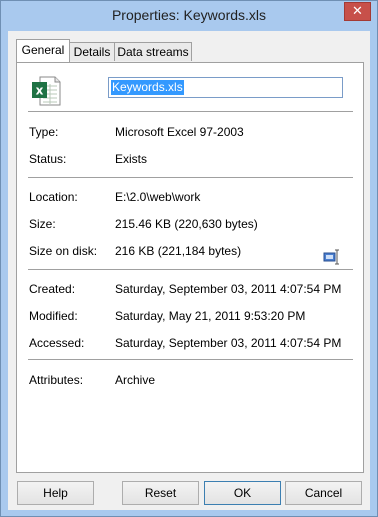 Image resolution: width=378 pixels, height=517 pixels. What do you see at coordinates (53, 197) in the screenshot?
I see `location-label: Location:` at bounding box center [53, 197].